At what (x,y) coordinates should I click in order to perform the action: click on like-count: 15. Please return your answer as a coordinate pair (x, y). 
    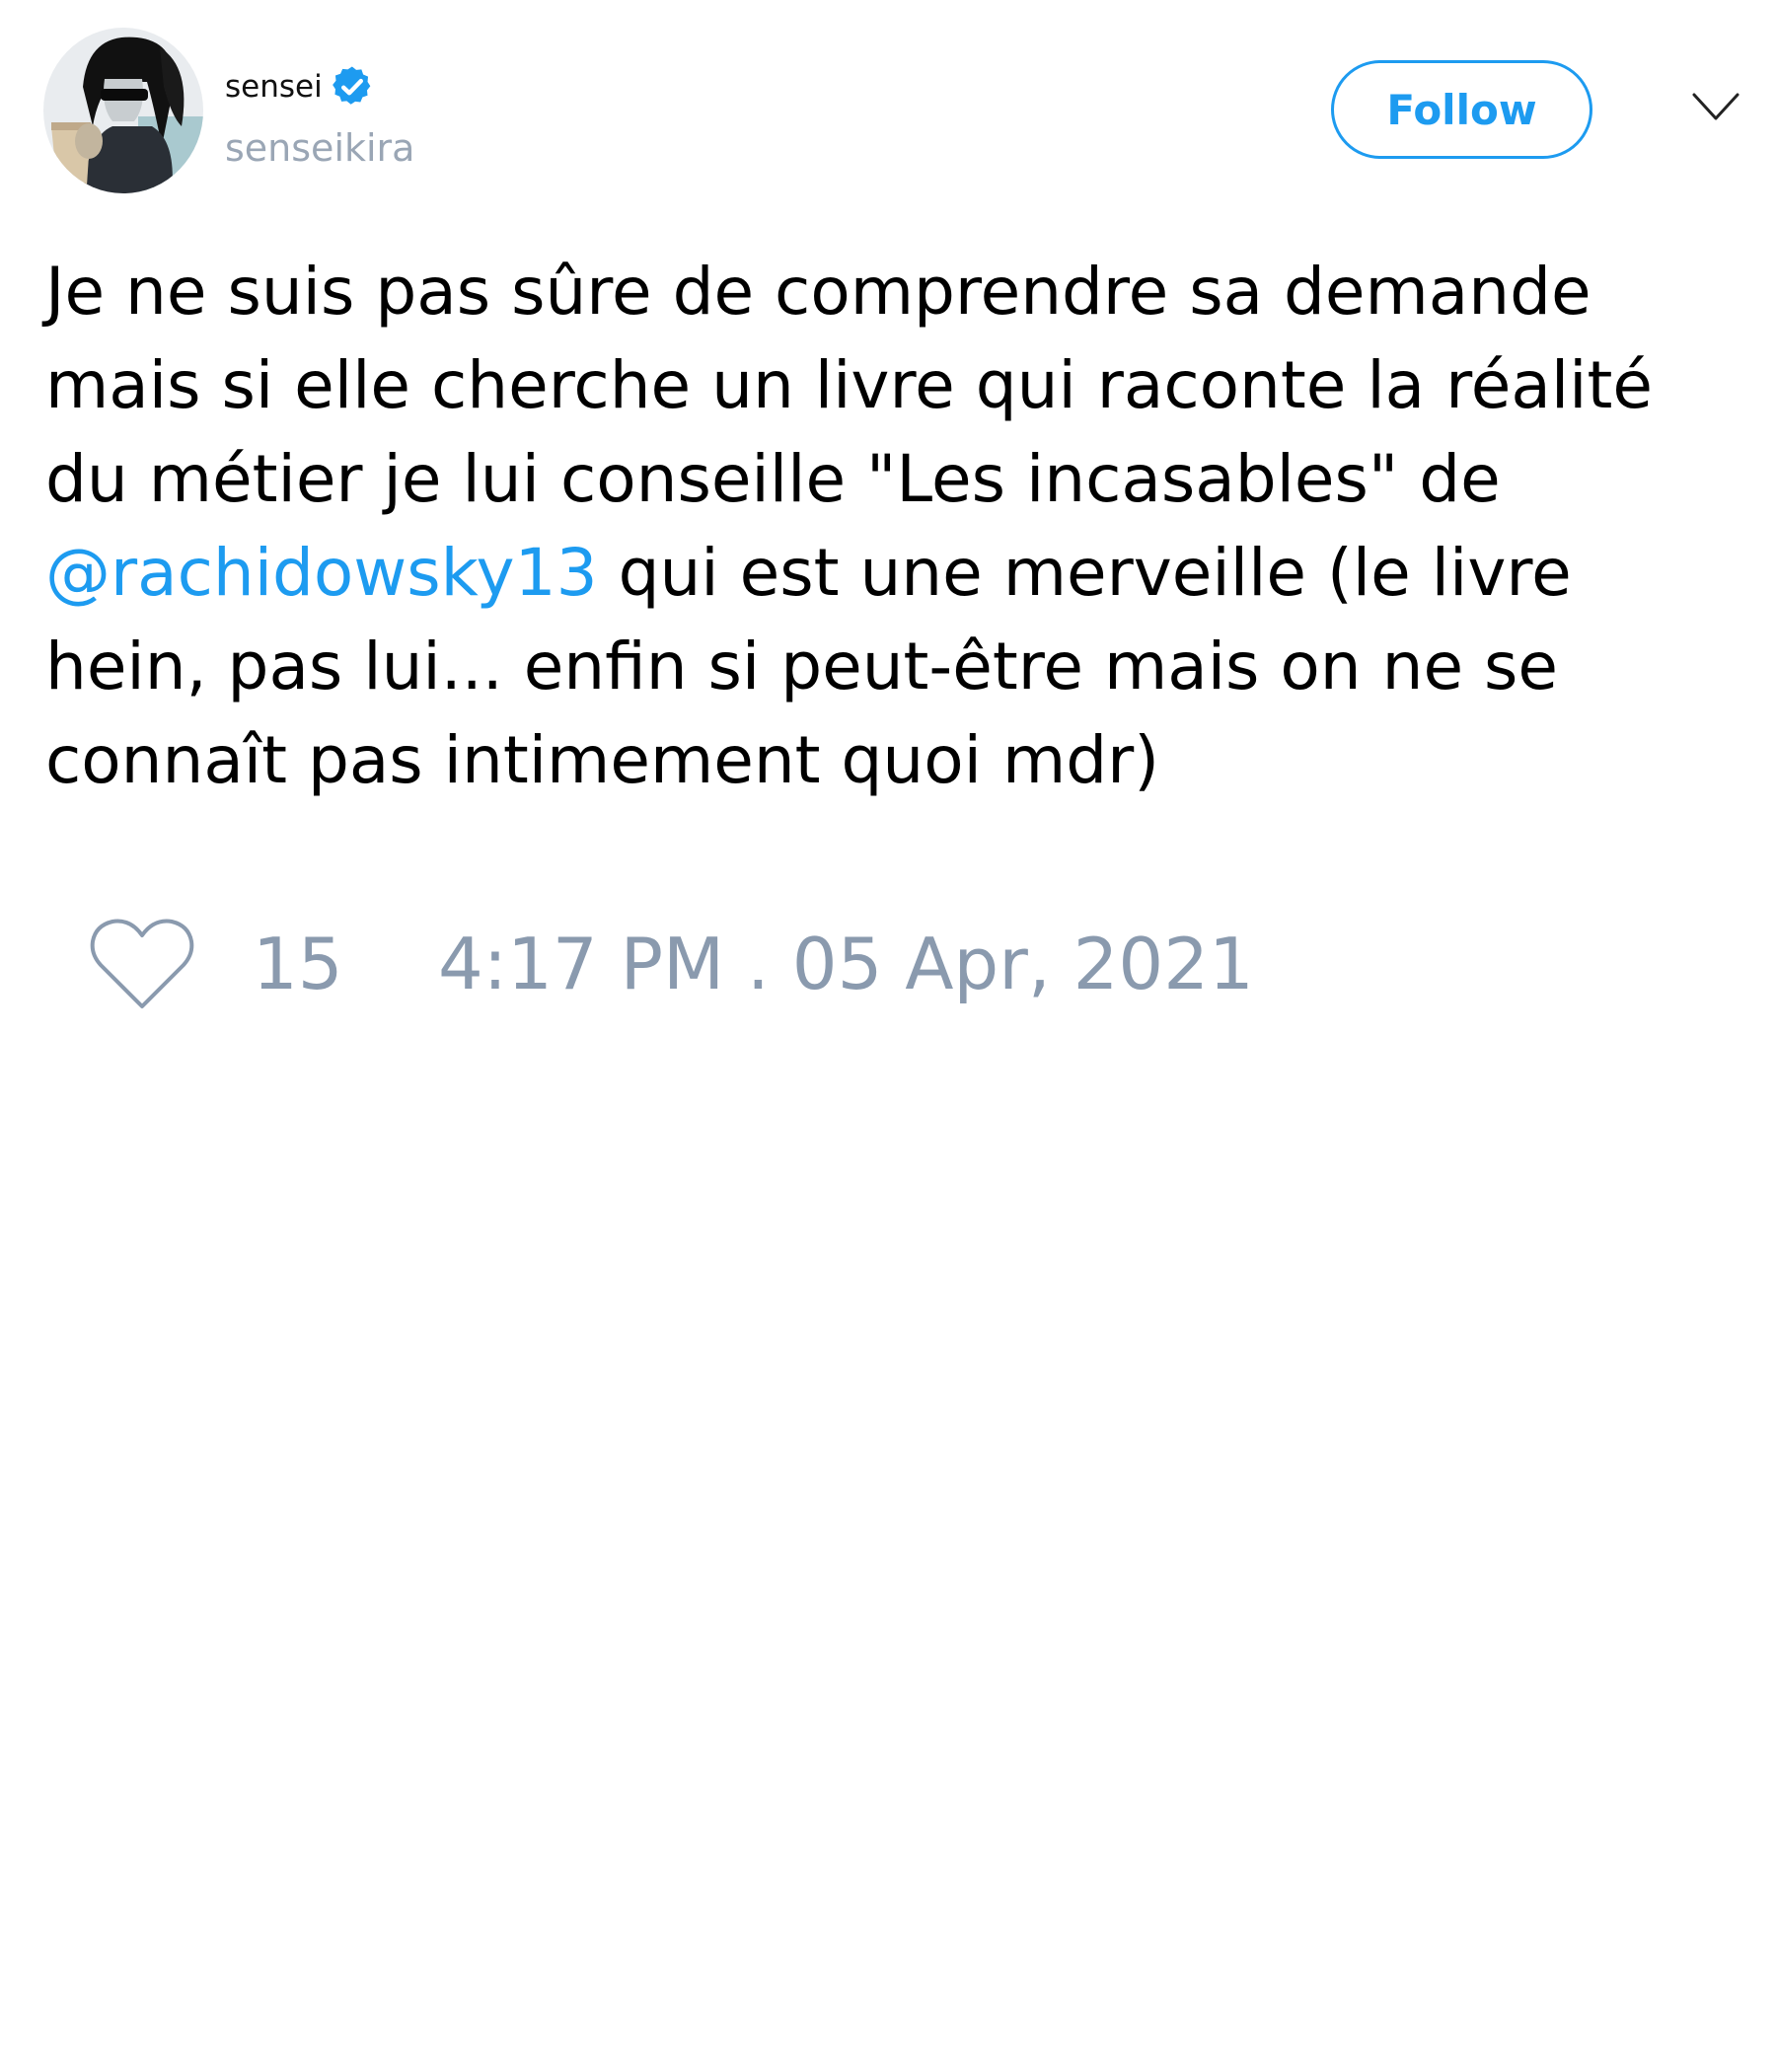
    Looking at the image, I should click on (298, 964).